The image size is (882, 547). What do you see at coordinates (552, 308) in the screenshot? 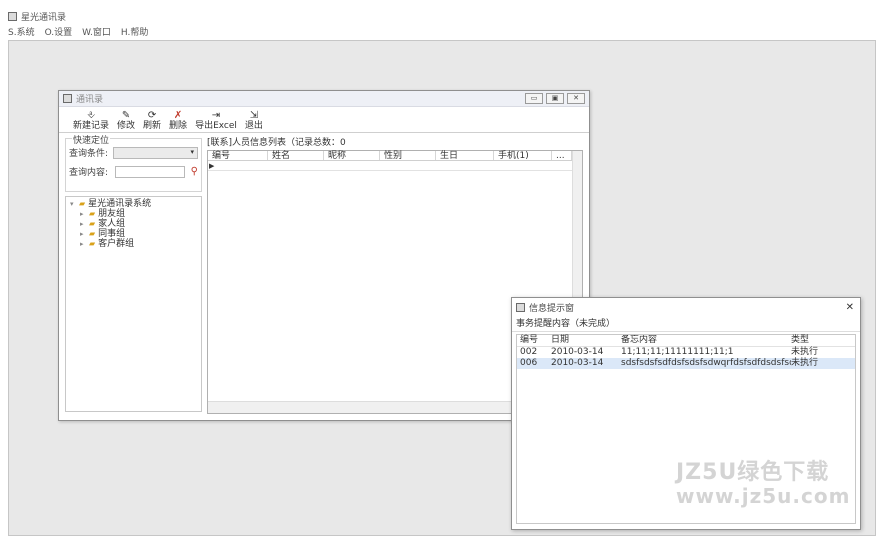
I see `reminder-title: 信息提示窗` at bounding box center [552, 308].